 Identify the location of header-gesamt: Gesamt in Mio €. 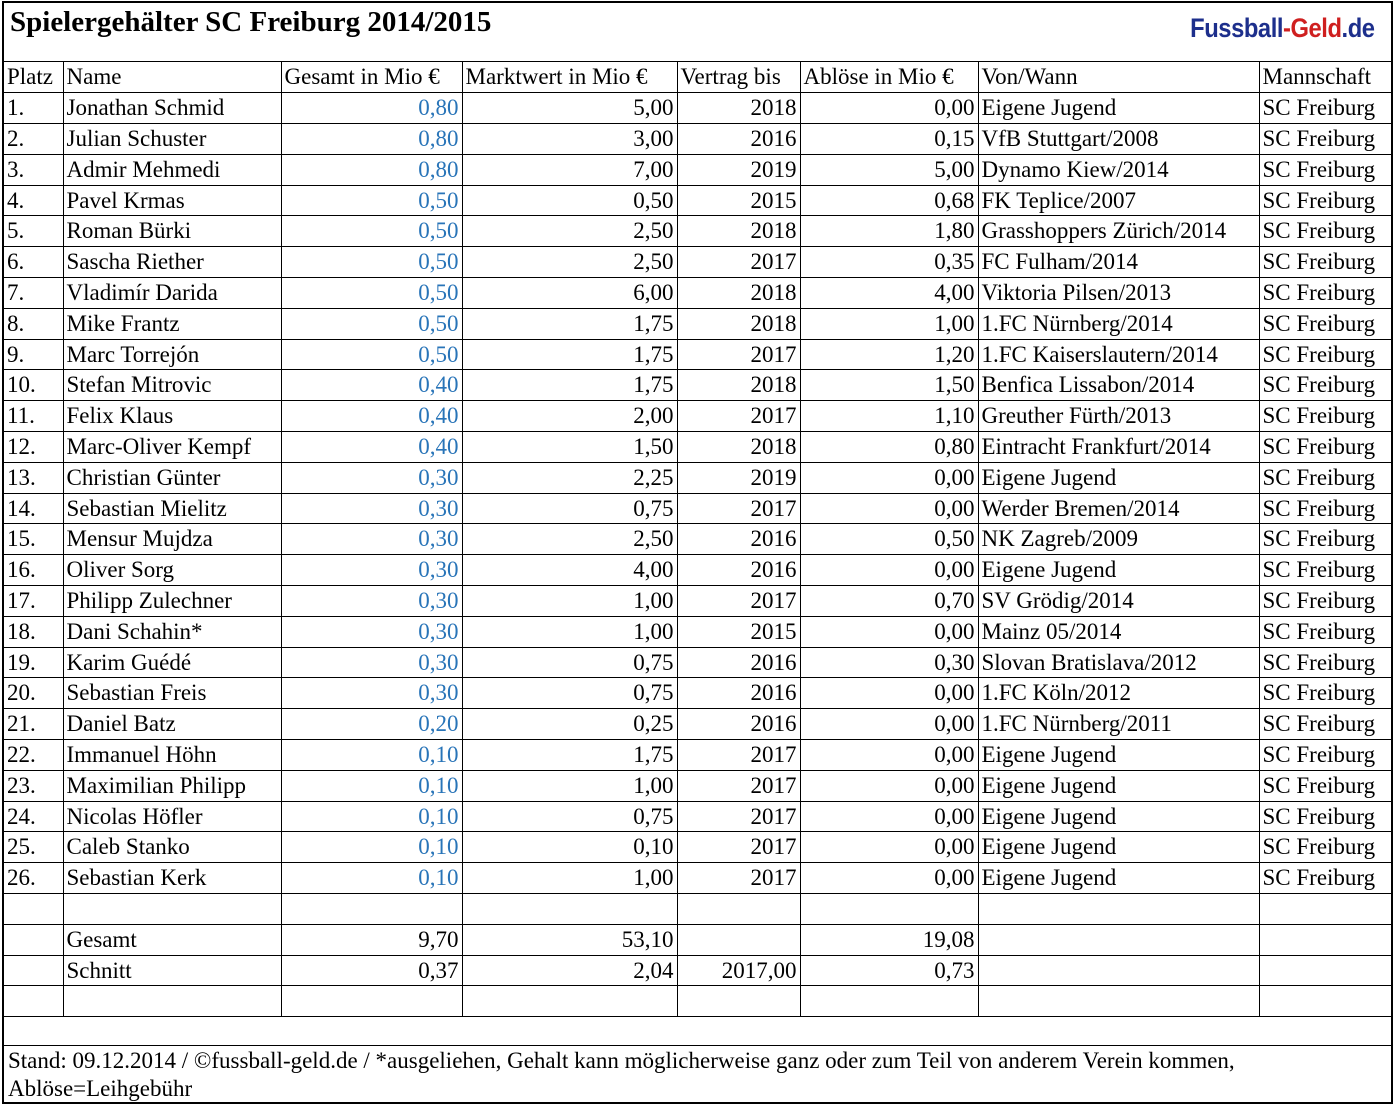
(371, 78).